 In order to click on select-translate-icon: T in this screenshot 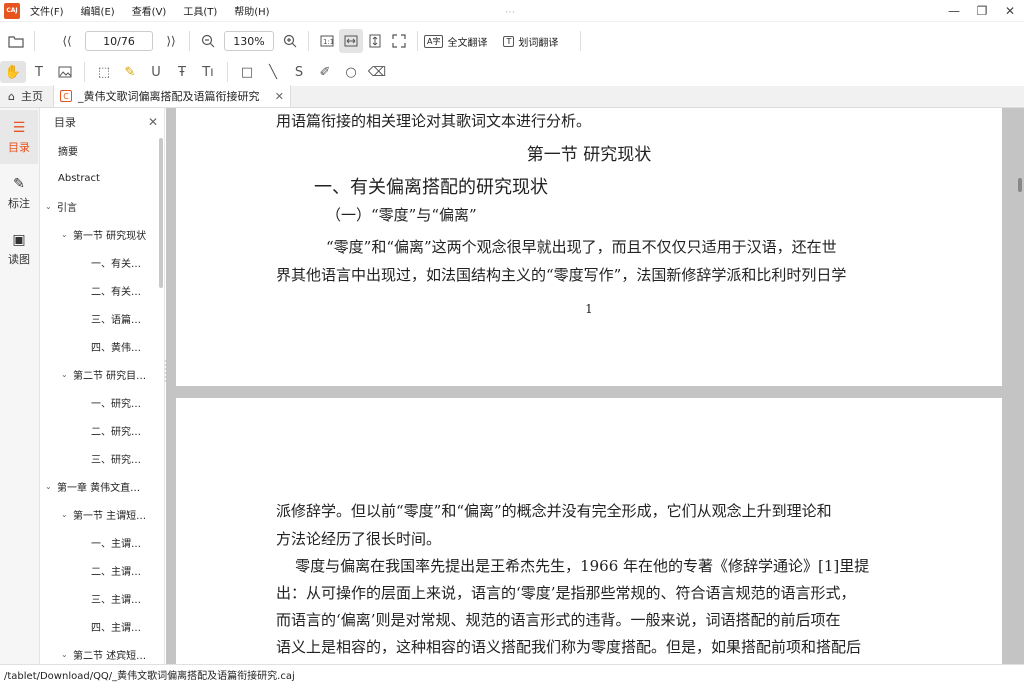, I will do `click(509, 41)`.